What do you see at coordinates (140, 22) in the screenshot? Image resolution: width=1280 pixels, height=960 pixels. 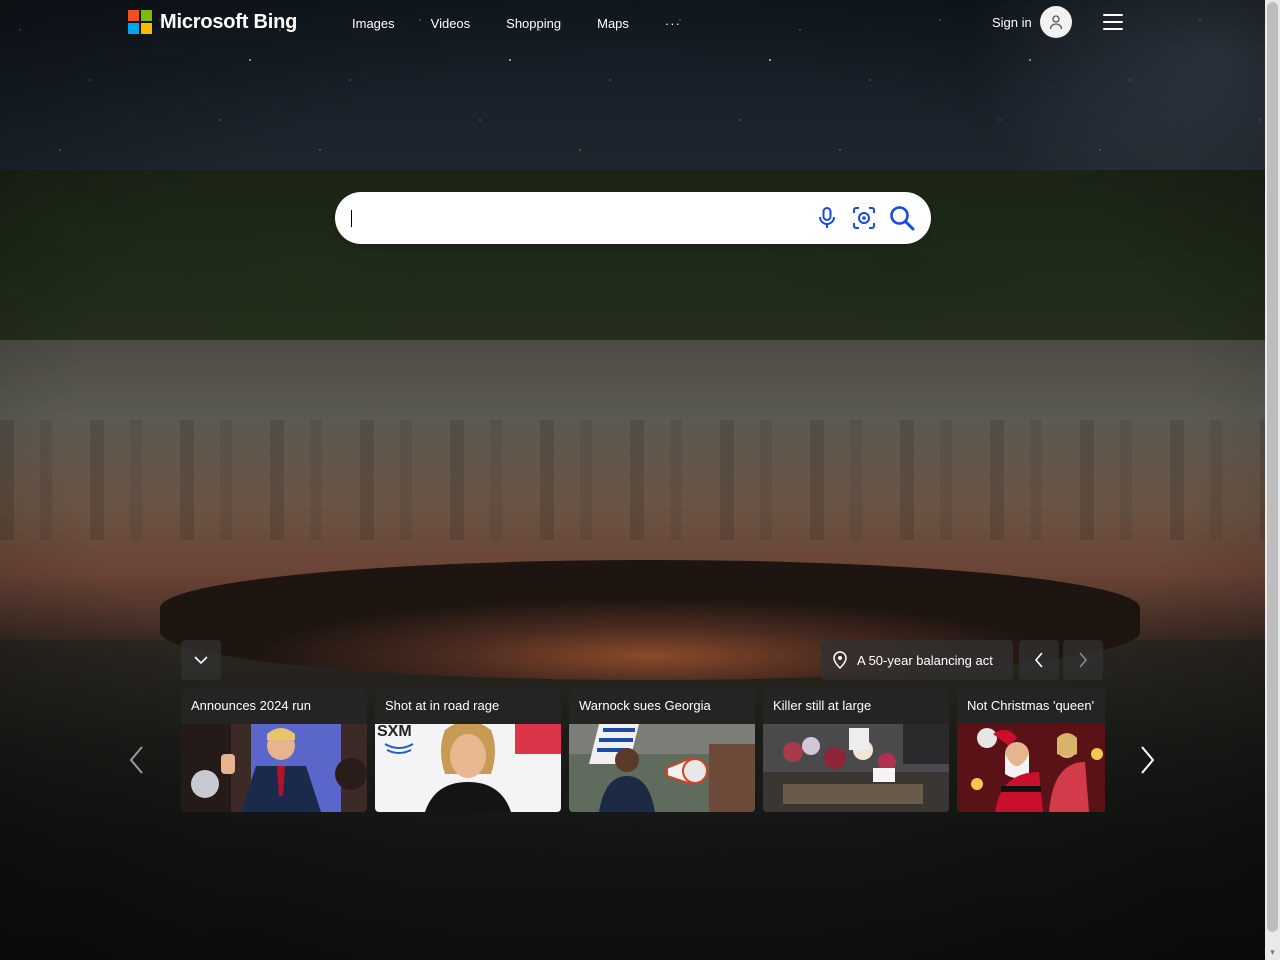 I see `microsoft-logo-icon` at bounding box center [140, 22].